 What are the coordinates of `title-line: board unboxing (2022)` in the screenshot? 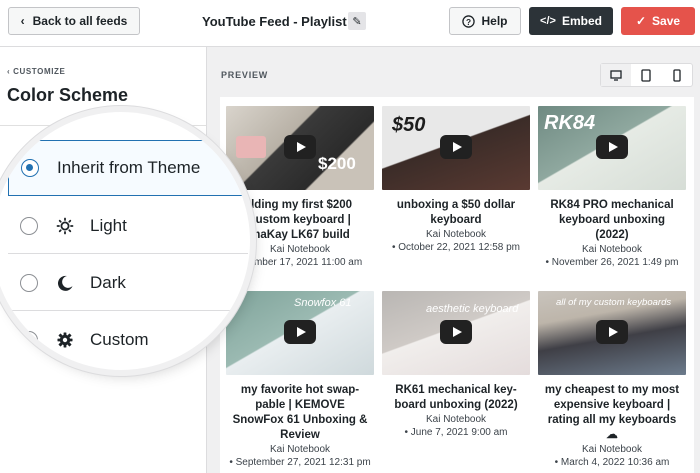 It's located at (456, 405).